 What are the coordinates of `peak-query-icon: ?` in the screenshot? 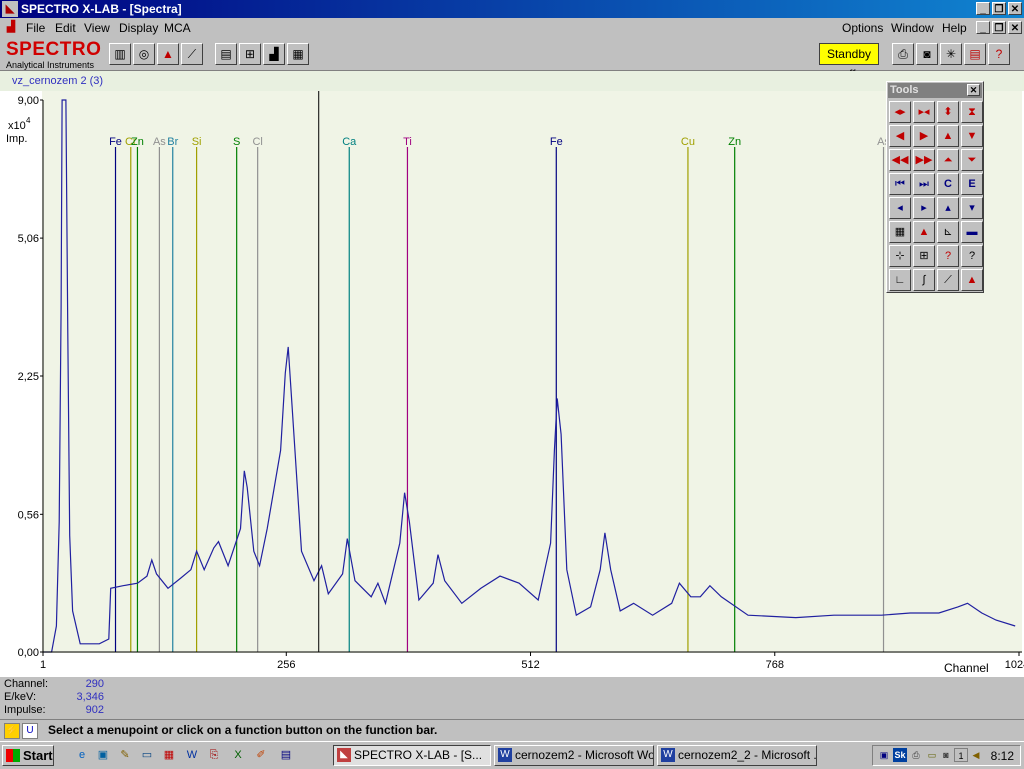 It's located at (948, 256).